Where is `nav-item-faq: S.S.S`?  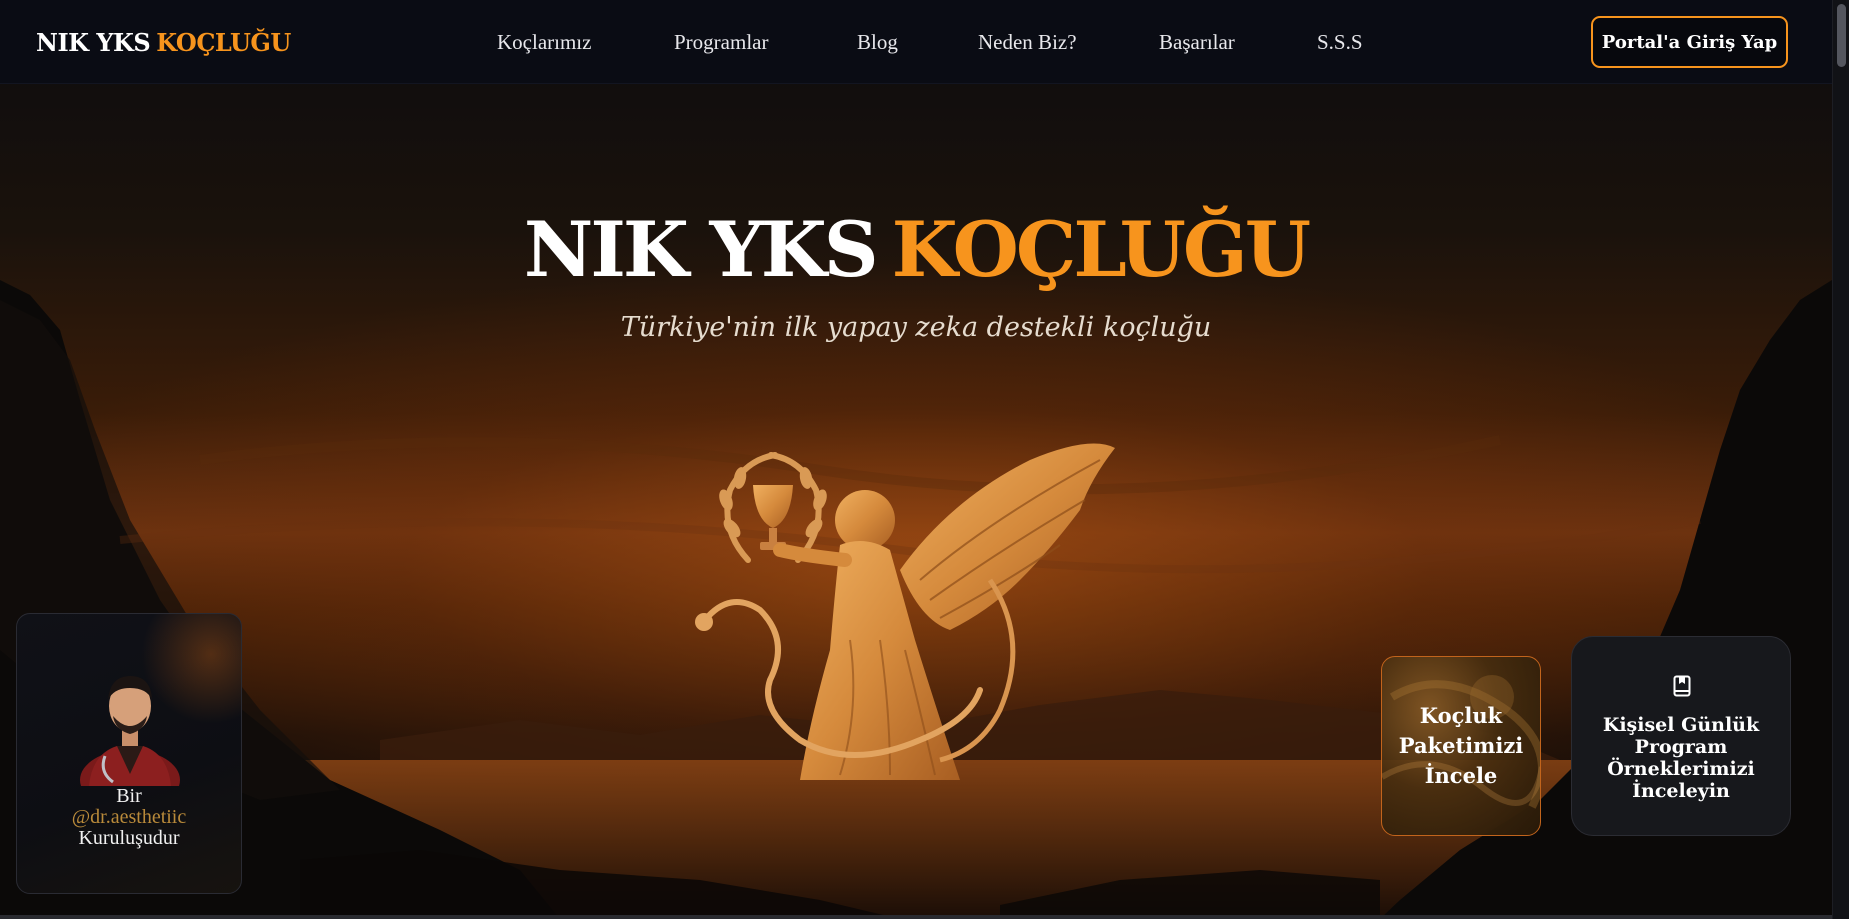
nav-item-faq: S.S.S is located at coordinates (1340, 42).